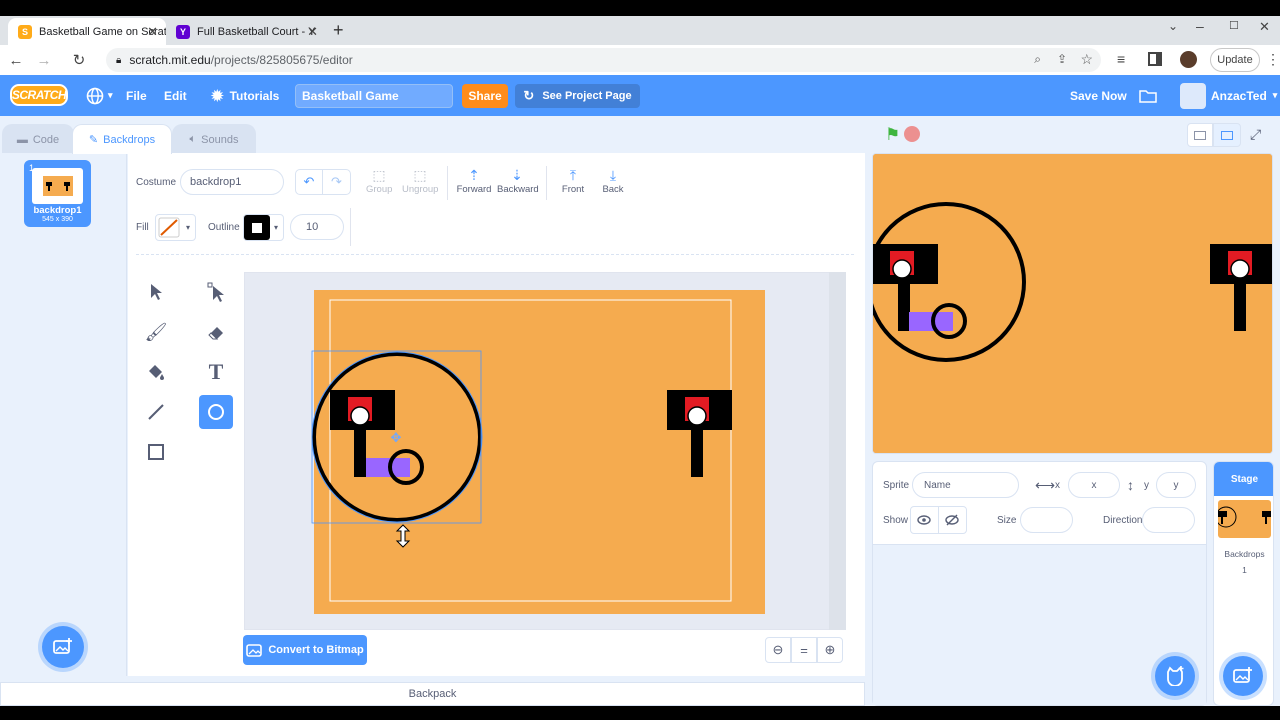 Image resolution: width=1280 pixels, height=720 pixels. What do you see at coordinates (305, 650) in the screenshot?
I see `convert-to-bitmap-button: Convert to Bitmap` at bounding box center [305, 650].